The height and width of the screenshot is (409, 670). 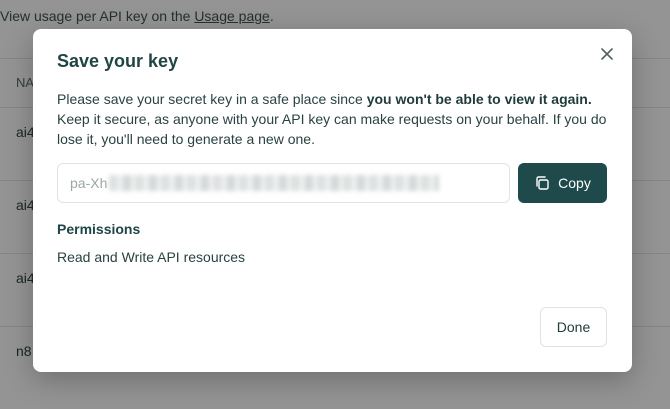 I want to click on close-icon, so click(x=607, y=54).